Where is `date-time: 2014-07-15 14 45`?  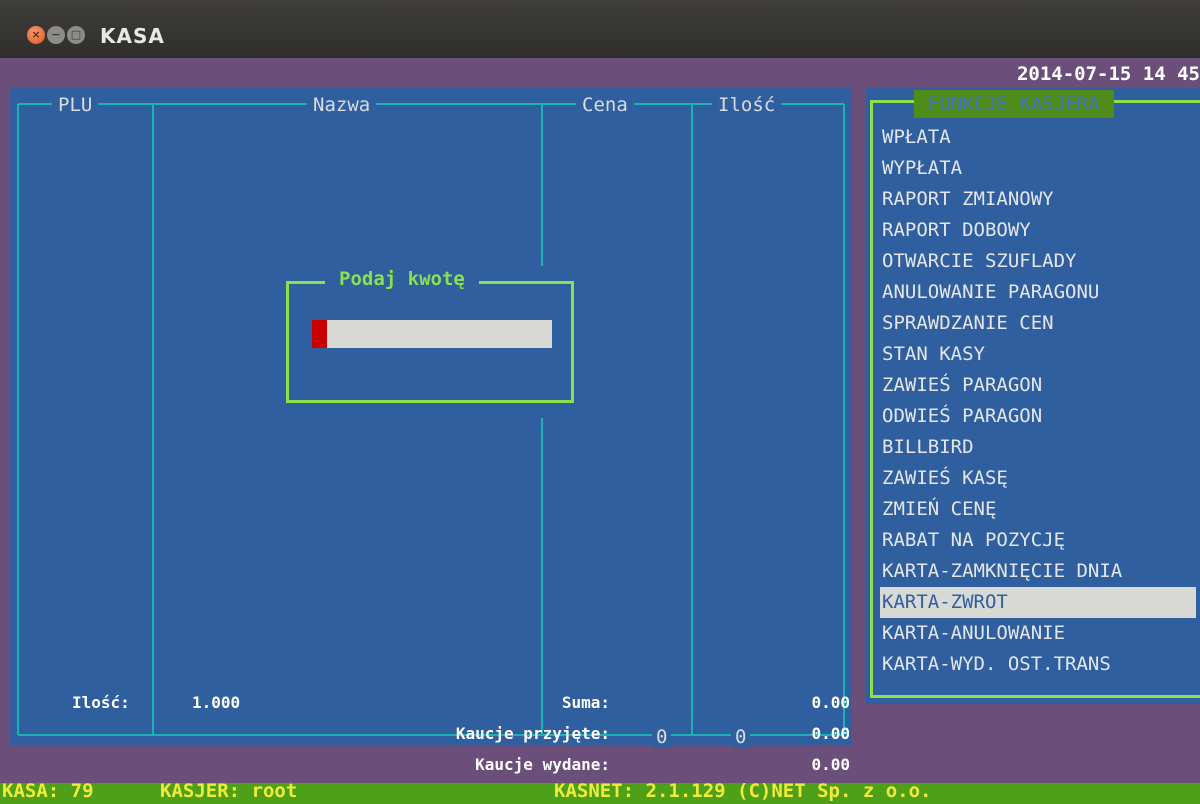 date-time: 2014-07-15 14 45 is located at coordinates (1108, 74).